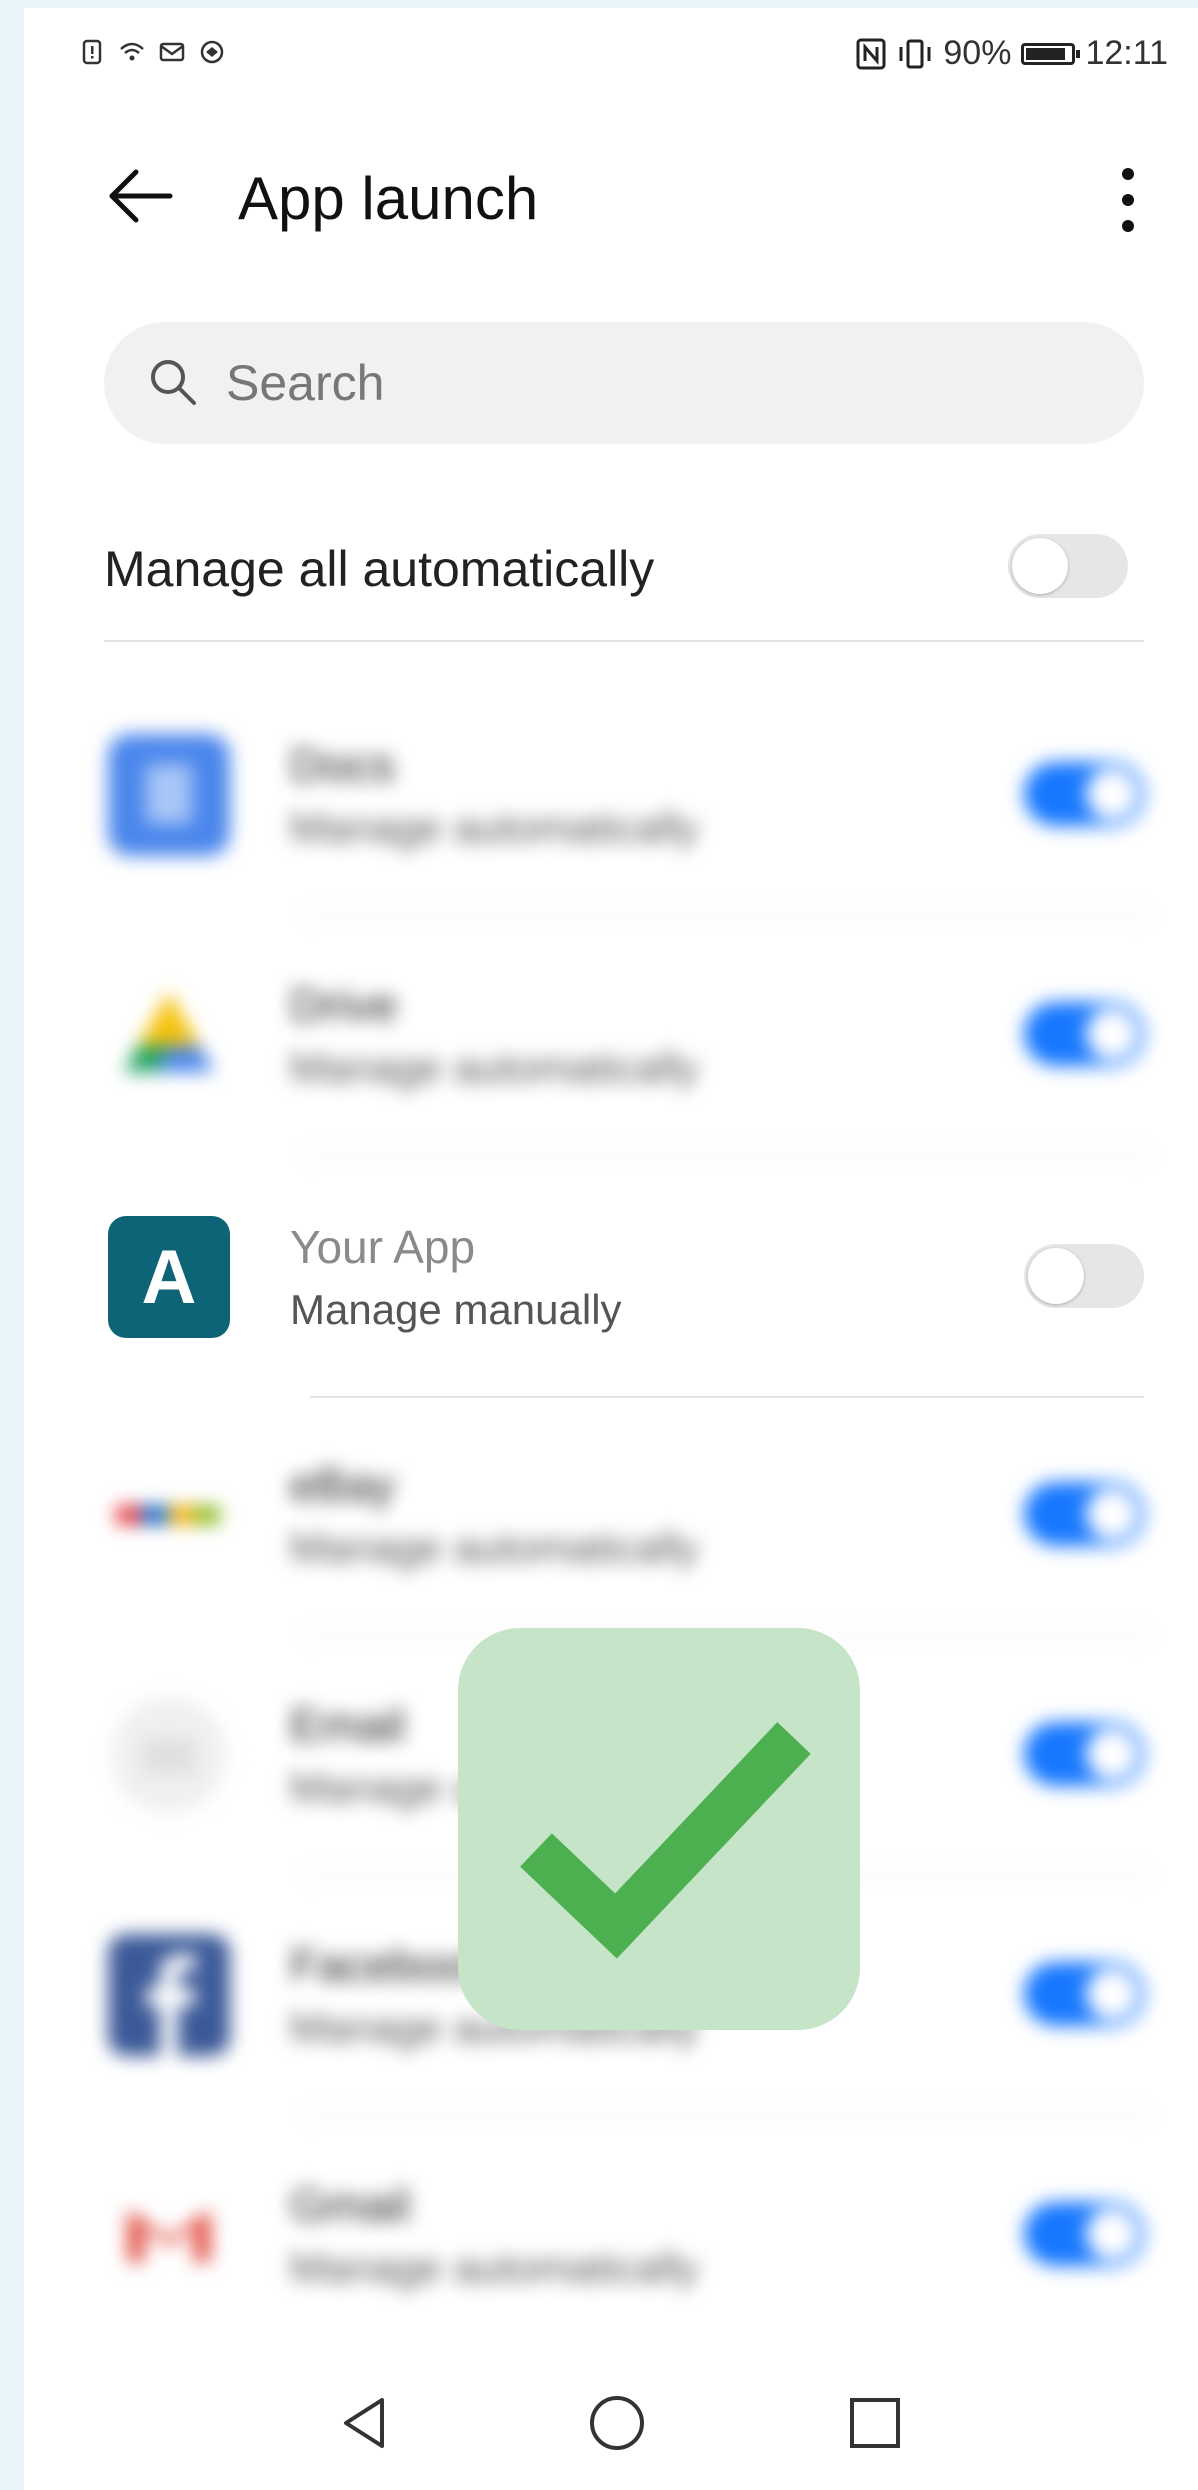  What do you see at coordinates (342, 765) in the screenshot?
I see `app-name: Docs` at bounding box center [342, 765].